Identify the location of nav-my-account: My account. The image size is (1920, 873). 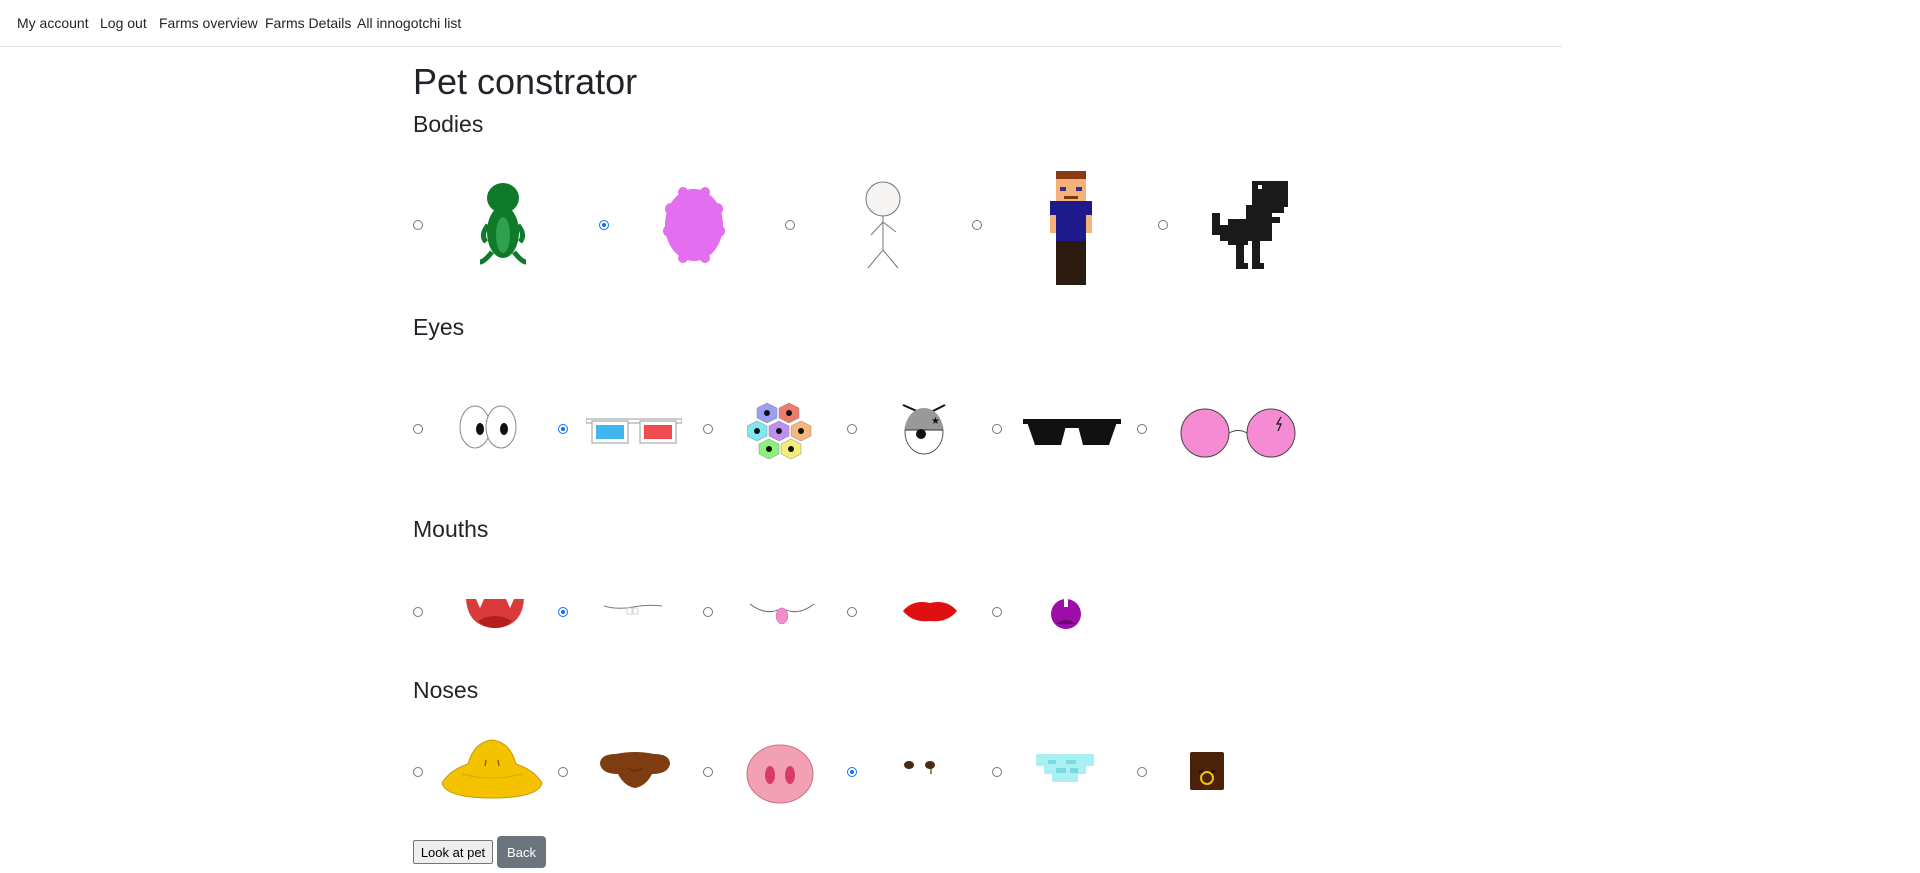
(53, 23).